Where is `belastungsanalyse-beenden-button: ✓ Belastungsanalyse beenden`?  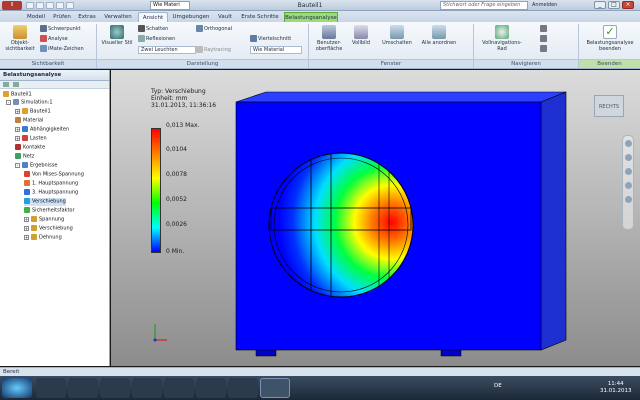 belastungsanalyse-beenden-button: ✓ Belastungsanalyse beenden is located at coordinates (610, 38).